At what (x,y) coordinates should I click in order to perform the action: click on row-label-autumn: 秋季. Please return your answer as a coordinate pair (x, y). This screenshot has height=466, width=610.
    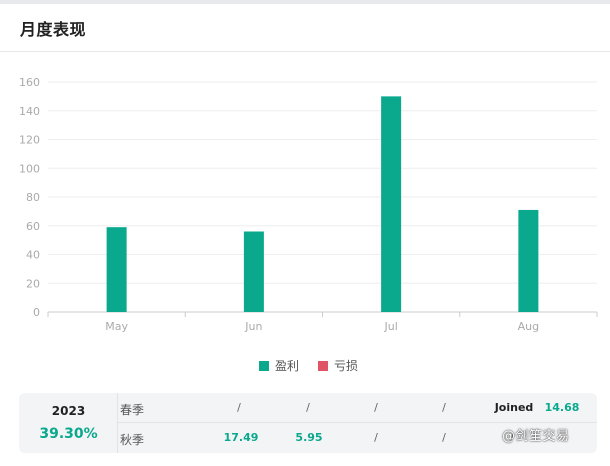
    Looking at the image, I should click on (132, 440).